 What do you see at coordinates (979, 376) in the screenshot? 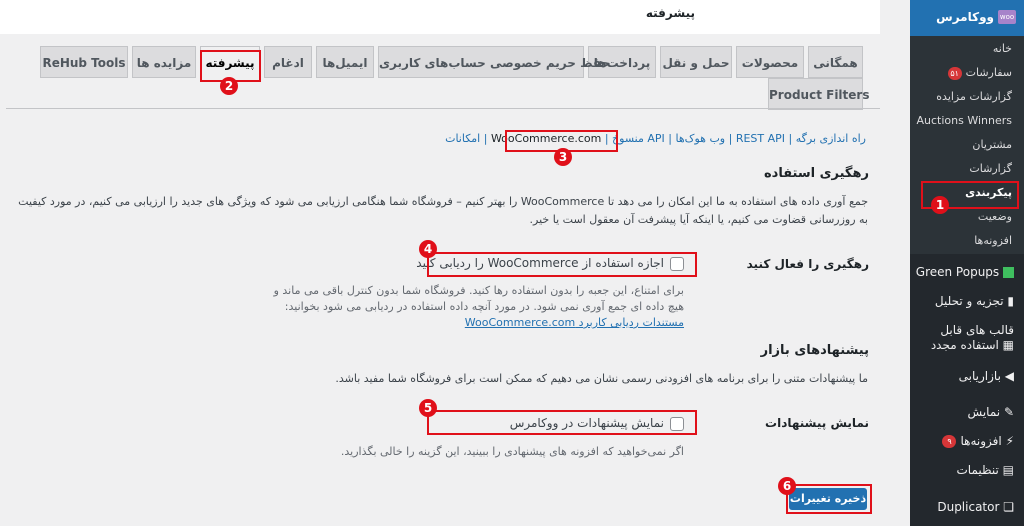
I see `sidebar-item-label: بازاریابی` at bounding box center [979, 376].